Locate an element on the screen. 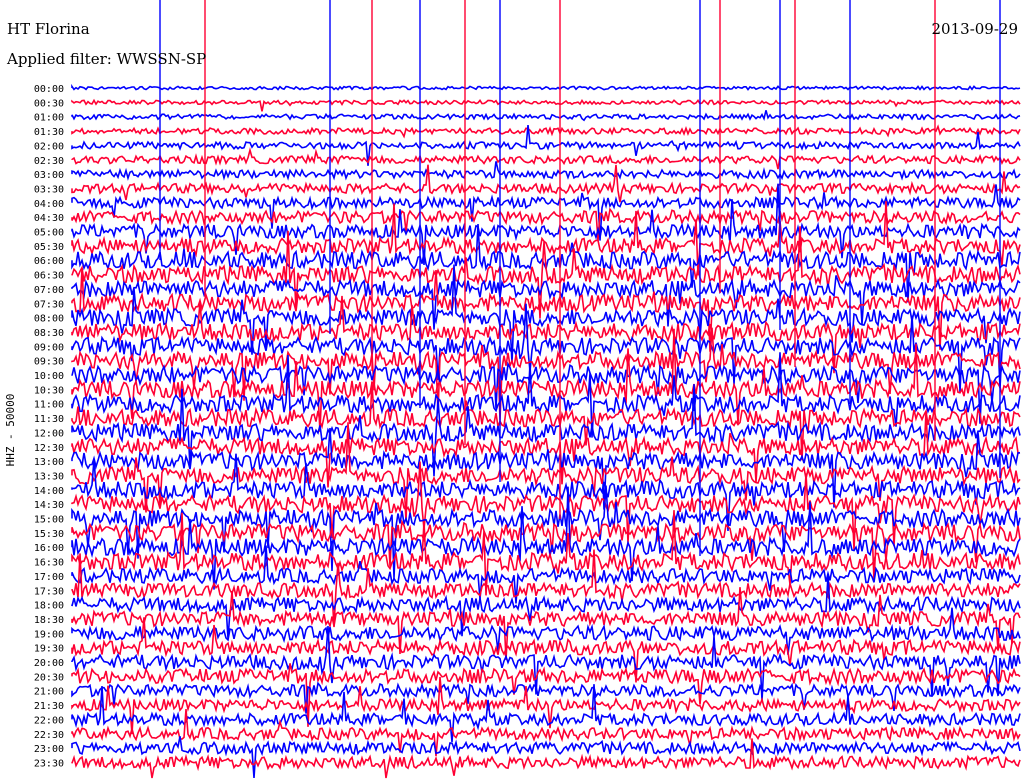 The height and width of the screenshot is (780, 1024). row-time-label: 23:30 is located at coordinates (49, 763).